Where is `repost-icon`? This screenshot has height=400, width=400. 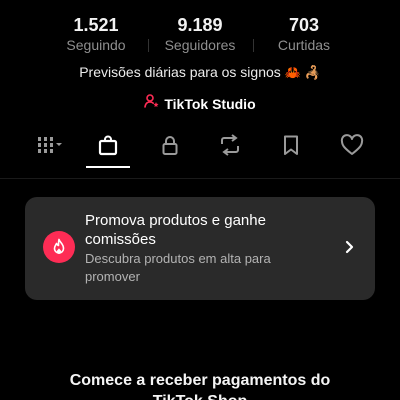
repost-icon is located at coordinates (230, 147).